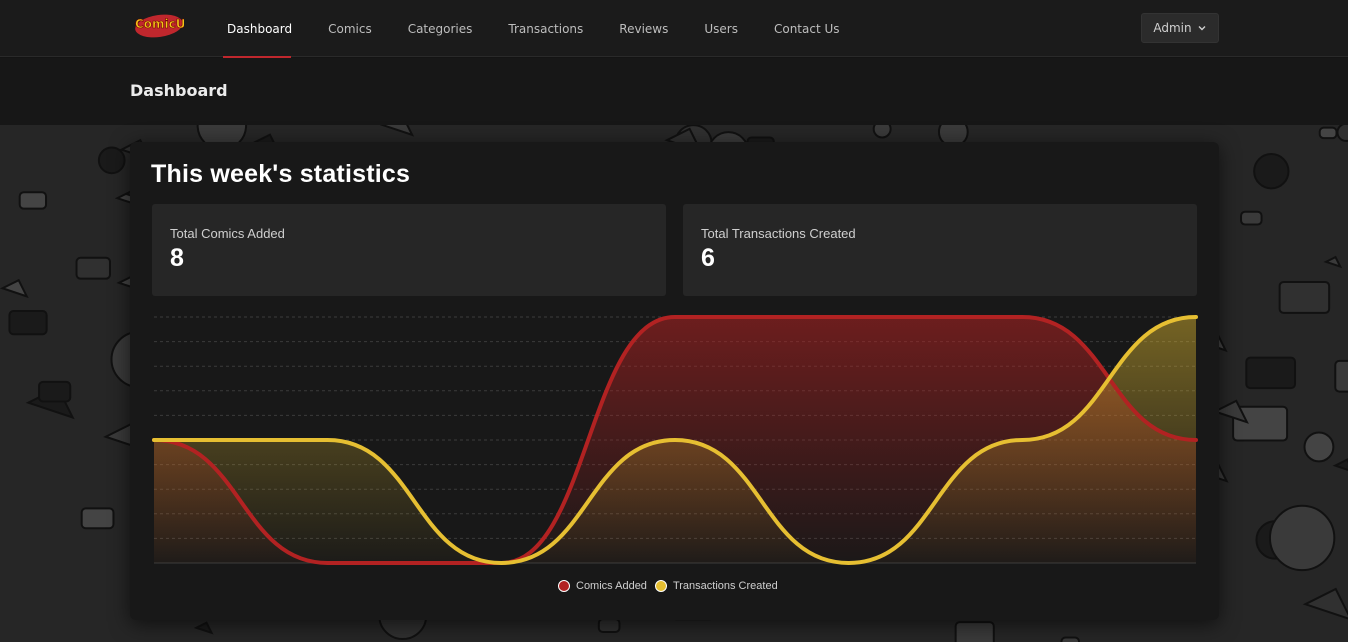 The height and width of the screenshot is (642, 1348). Describe the element at coordinates (564, 586) in the screenshot. I see `legend-swatch-red` at that location.